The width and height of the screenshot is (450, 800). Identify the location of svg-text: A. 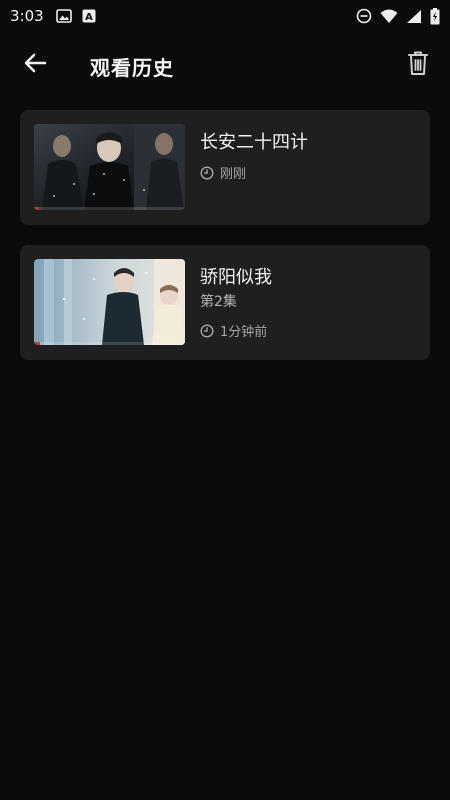
(89, 17).